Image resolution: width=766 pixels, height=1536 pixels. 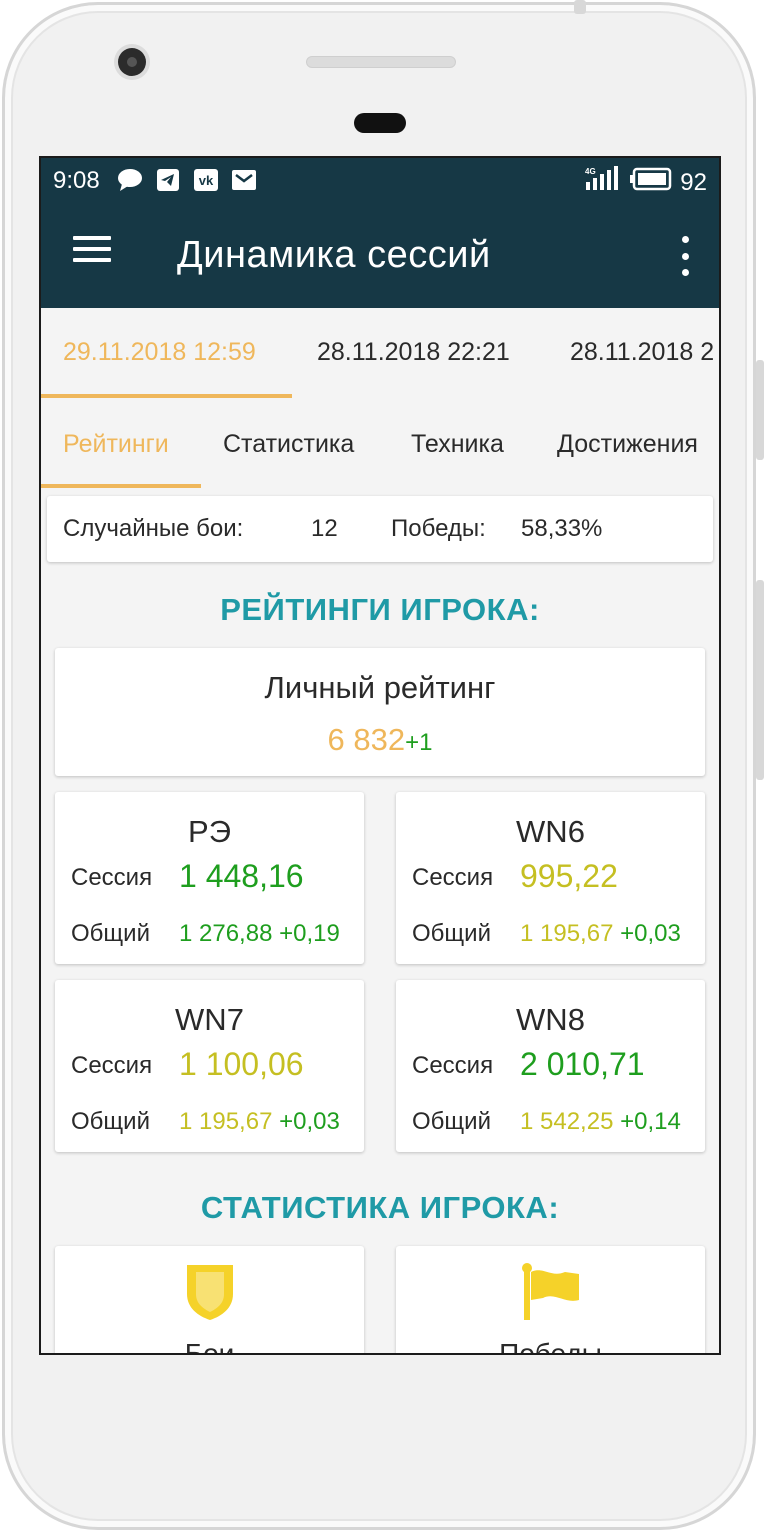 What do you see at coordinates (288, 444) in the screenshot?
I see `tab-statistics: Статистика` at bounding box center [288, 444].